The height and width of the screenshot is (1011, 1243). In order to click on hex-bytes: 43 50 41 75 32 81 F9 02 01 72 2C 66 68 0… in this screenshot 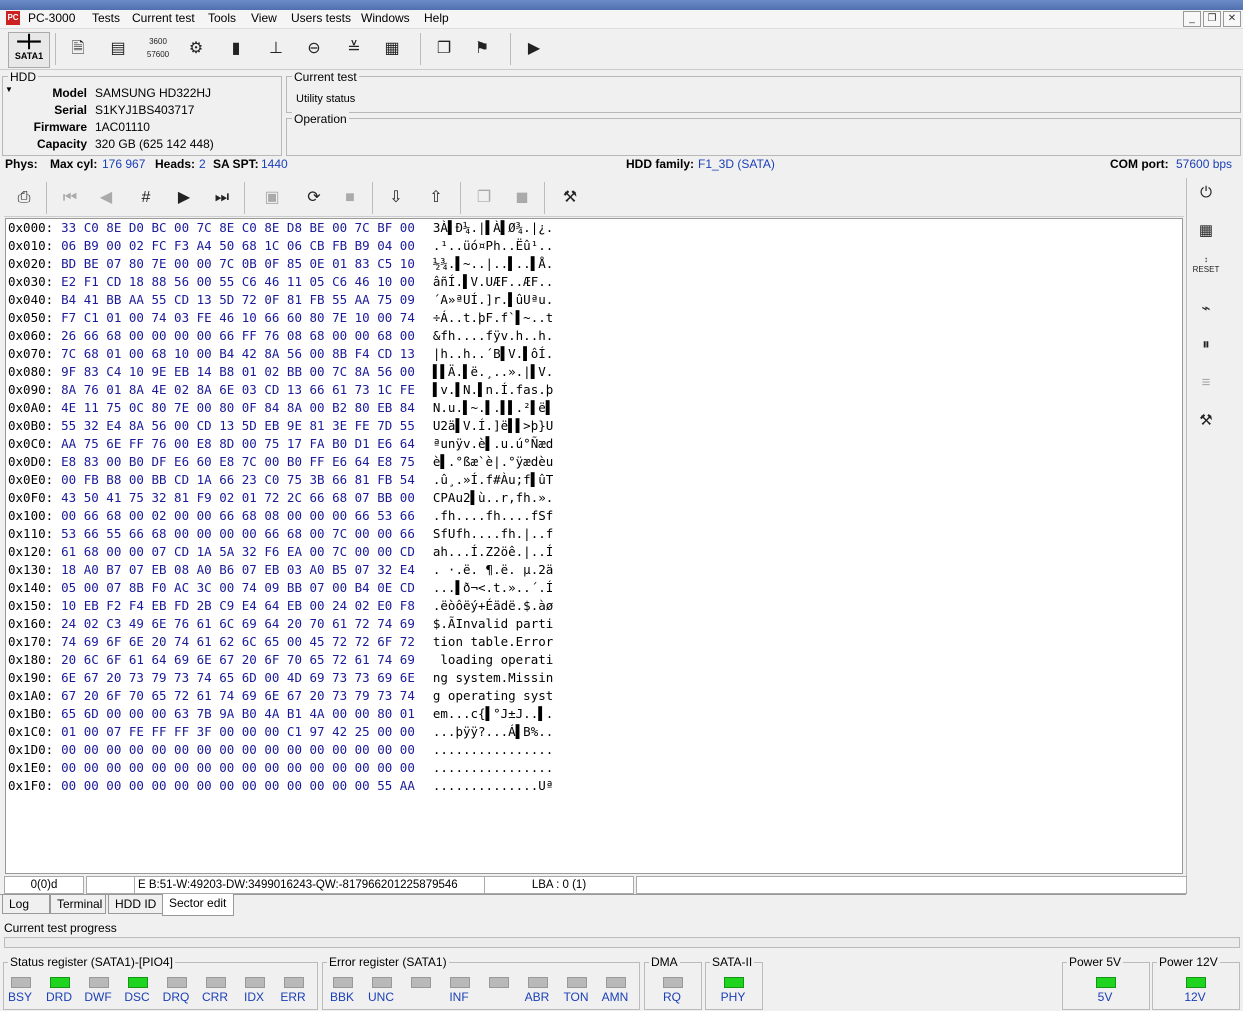, I will do `click(238, 497)`.